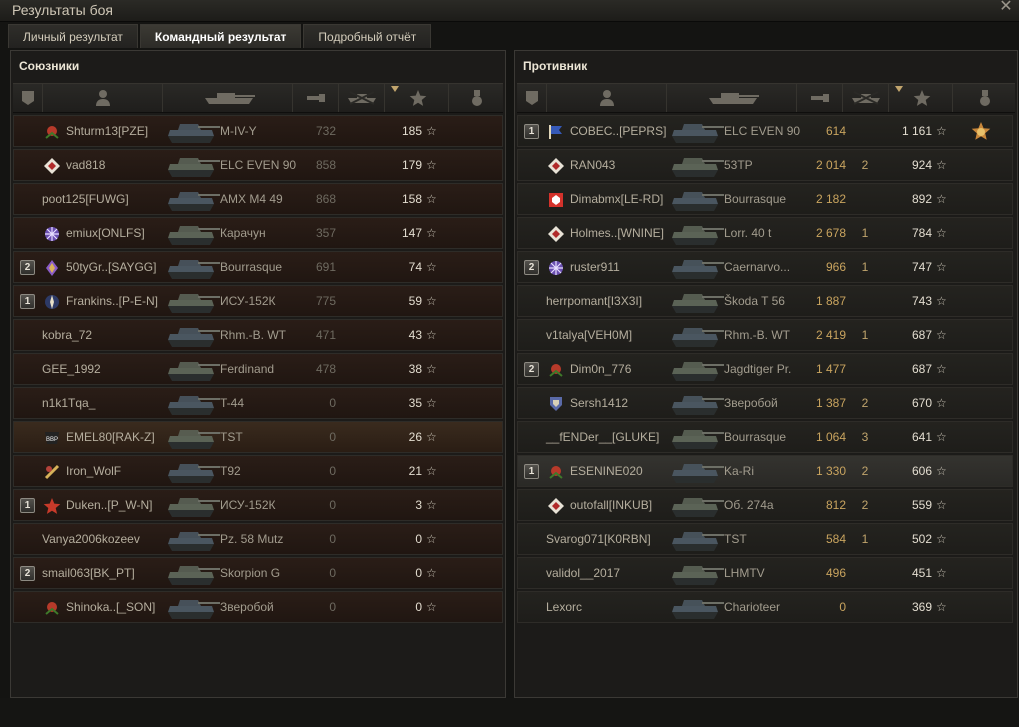 The image size is (1019, 727). Describe the element at coordinates (598, 539) in the screenshot. I see `player-name: Svarog071[K0RBN]` at that location.